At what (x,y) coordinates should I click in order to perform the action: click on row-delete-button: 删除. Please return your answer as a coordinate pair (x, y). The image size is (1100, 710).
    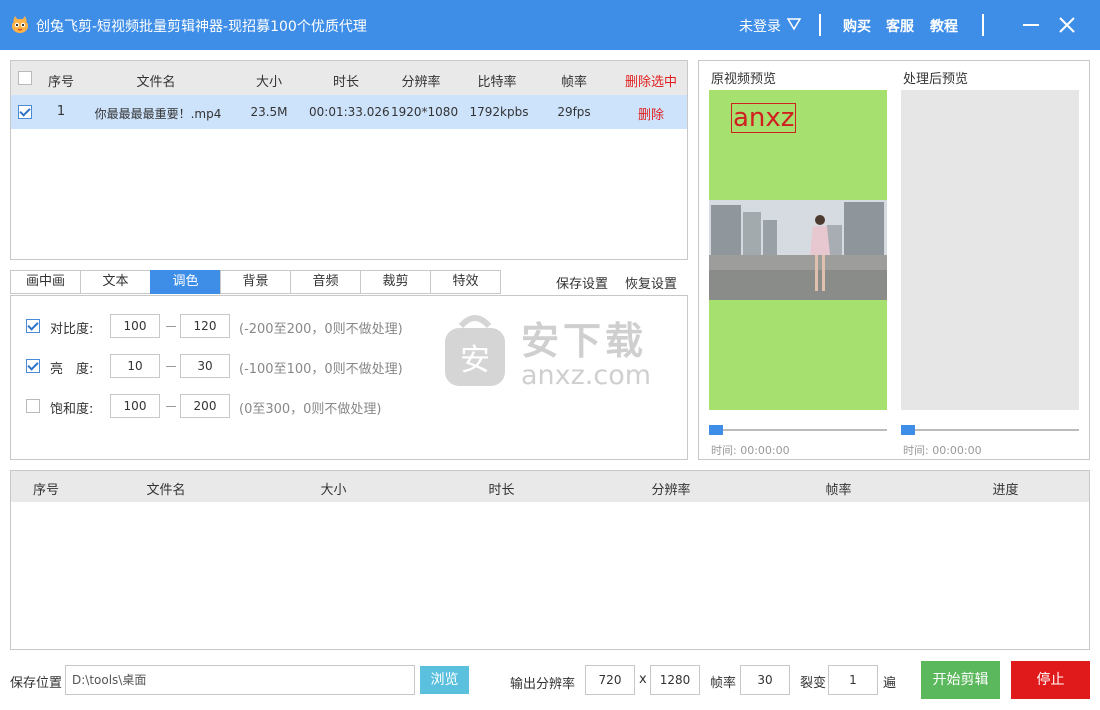
    Looking at the image, I should click on (651, 113).